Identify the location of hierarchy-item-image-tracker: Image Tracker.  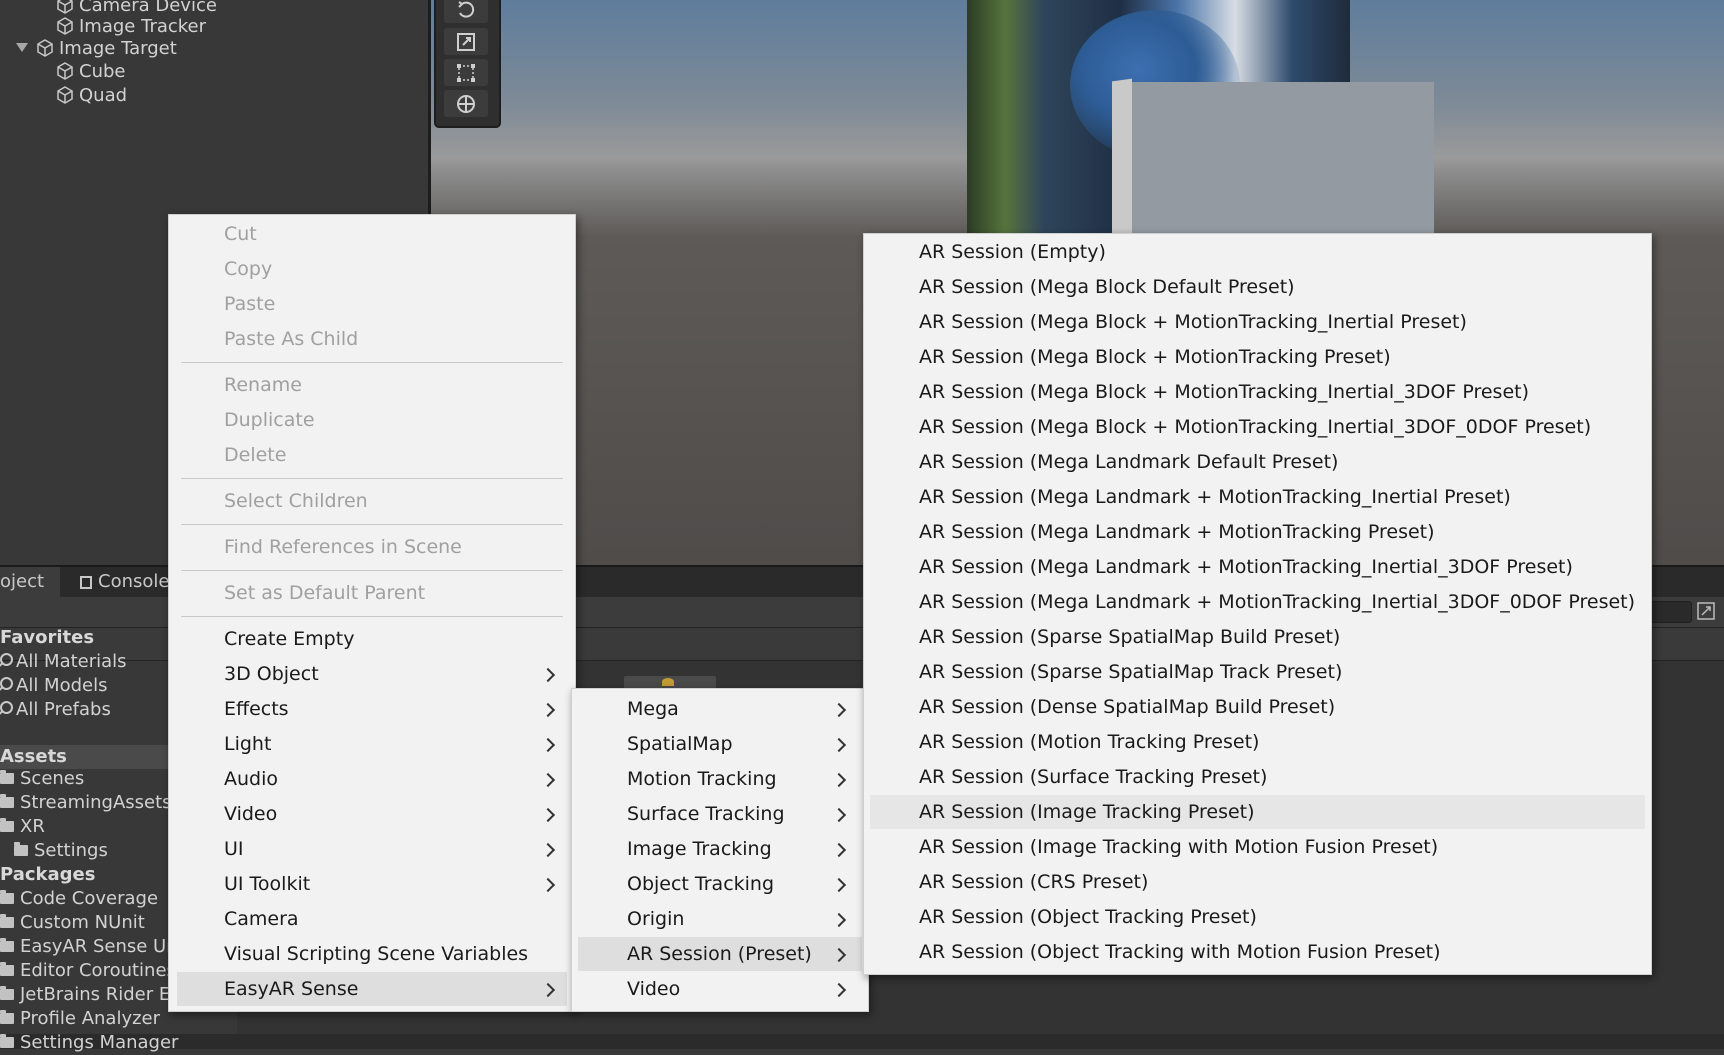
(131, 27).